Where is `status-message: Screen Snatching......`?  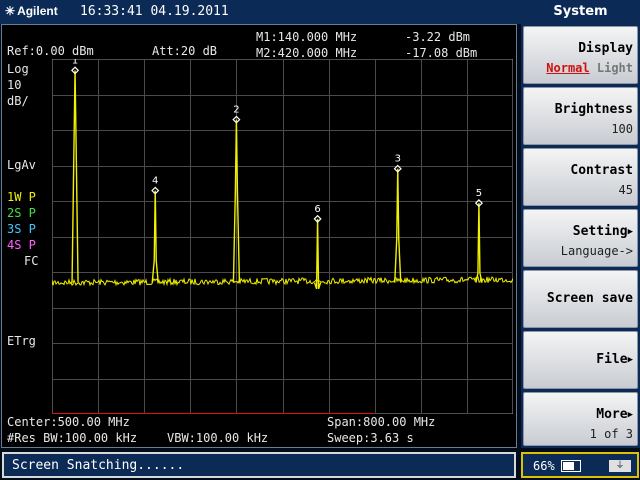 status-message: Screen Snatching...... is located at coordinates (98, 465).